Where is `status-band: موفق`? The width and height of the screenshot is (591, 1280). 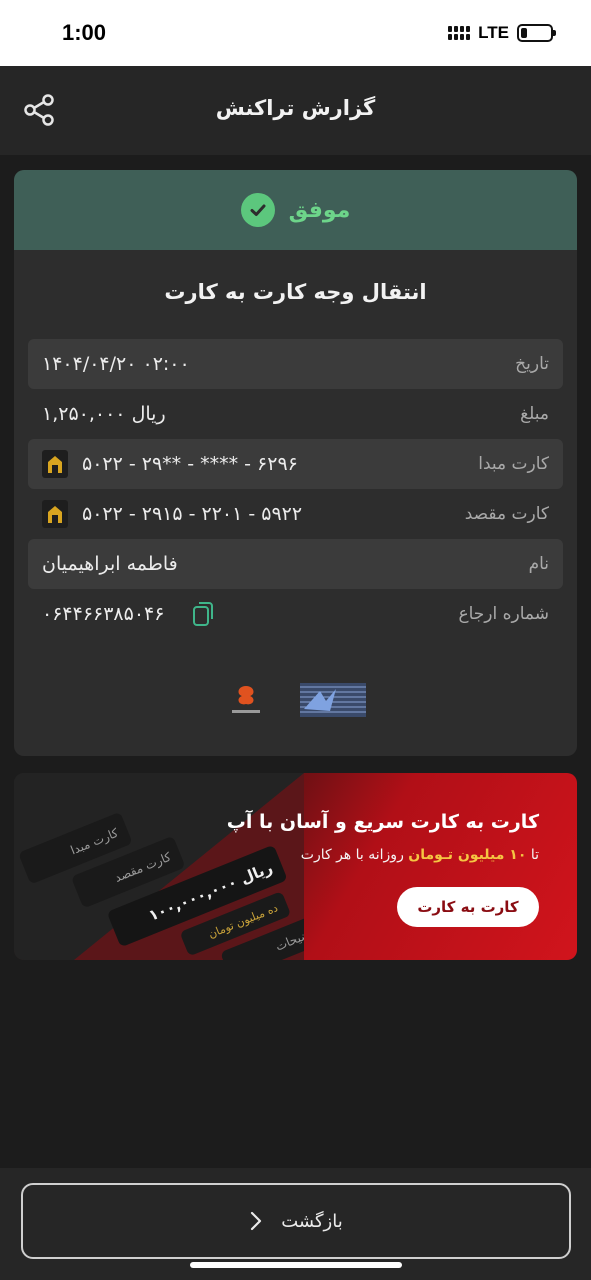
status-band: موفق is located at coordinates (295, 210).